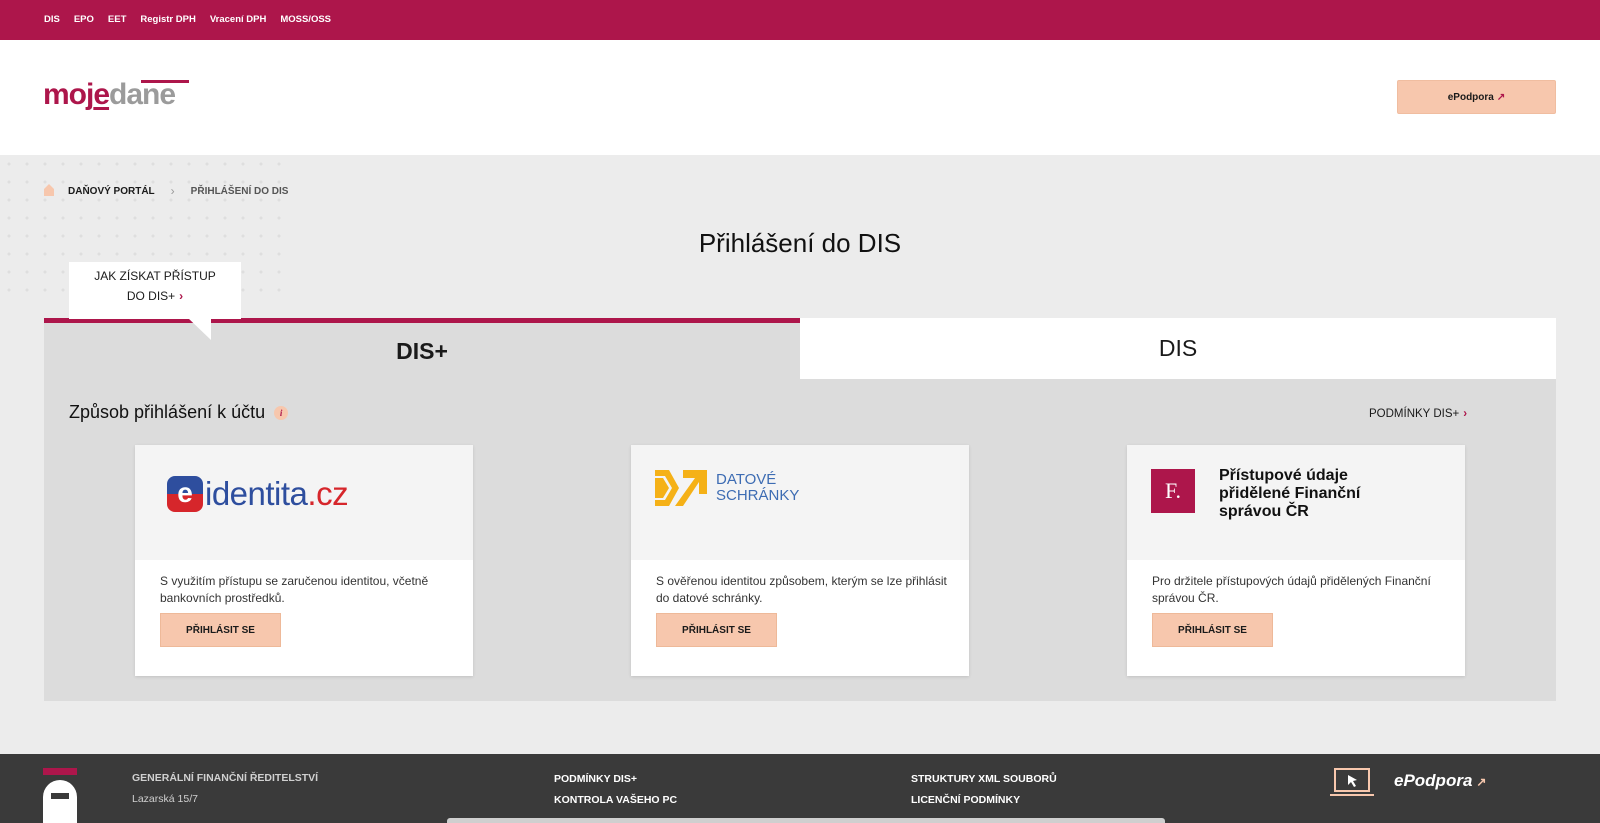  What do you see at coordinates (1414, 414) in the screenshot?
I see `conditions-link-label: PODMÍNKY DIS+` at bounding box center [1414, 414].